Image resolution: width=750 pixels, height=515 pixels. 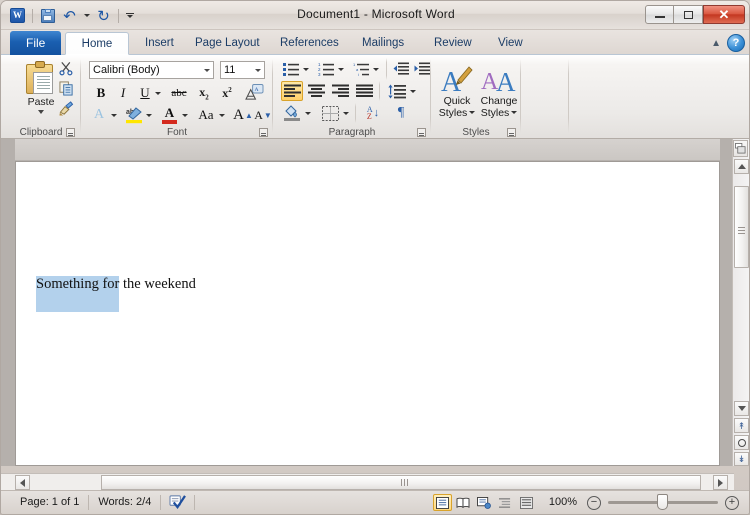 I want to click on draft-view-button, so click(x=526, y=502).